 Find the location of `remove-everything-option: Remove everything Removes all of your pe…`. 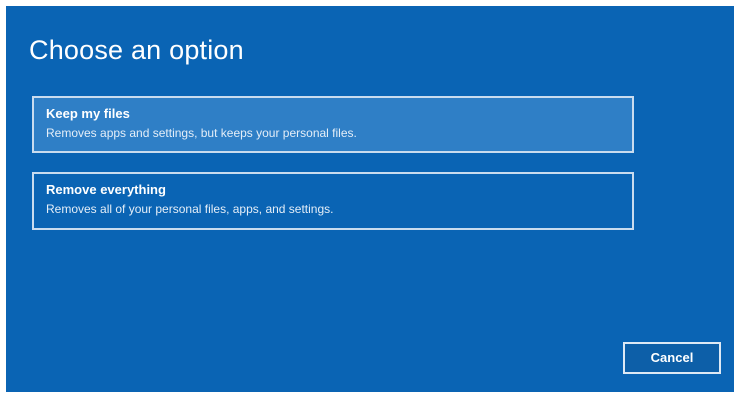

remove-everything-option: Remove everything Removes all of your pe… is located at coordinates (333, 201).